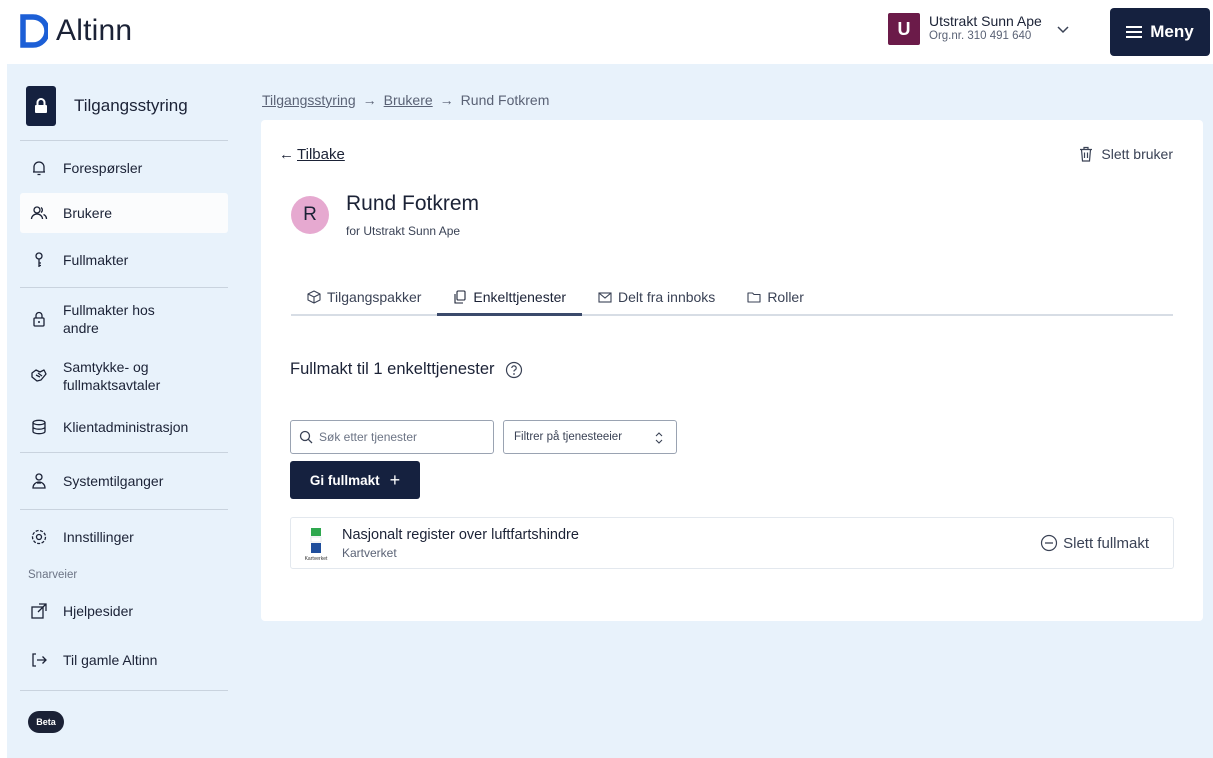  Describe the element at coordinates (112, 376) in the screenshot. I see `sidebar-item-label: Samtykke- og fullmaktsavtaler` at that location.